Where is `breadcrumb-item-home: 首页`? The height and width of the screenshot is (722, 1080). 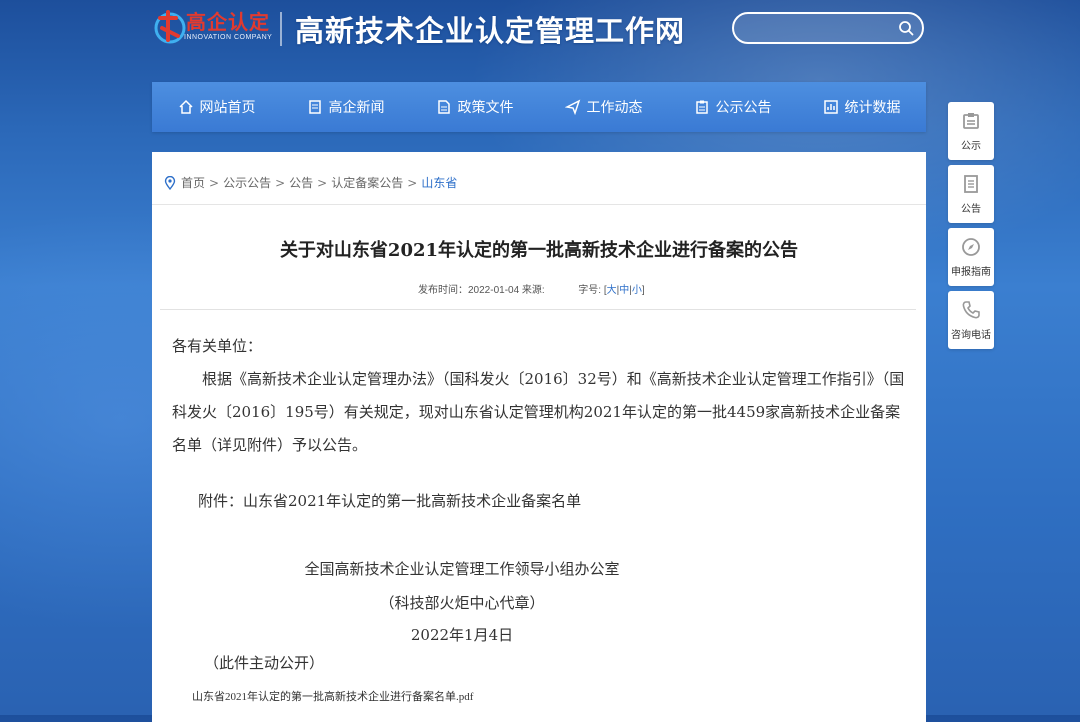 breadcrumb-item-home: 首页 is located at coordinates (193, 182).